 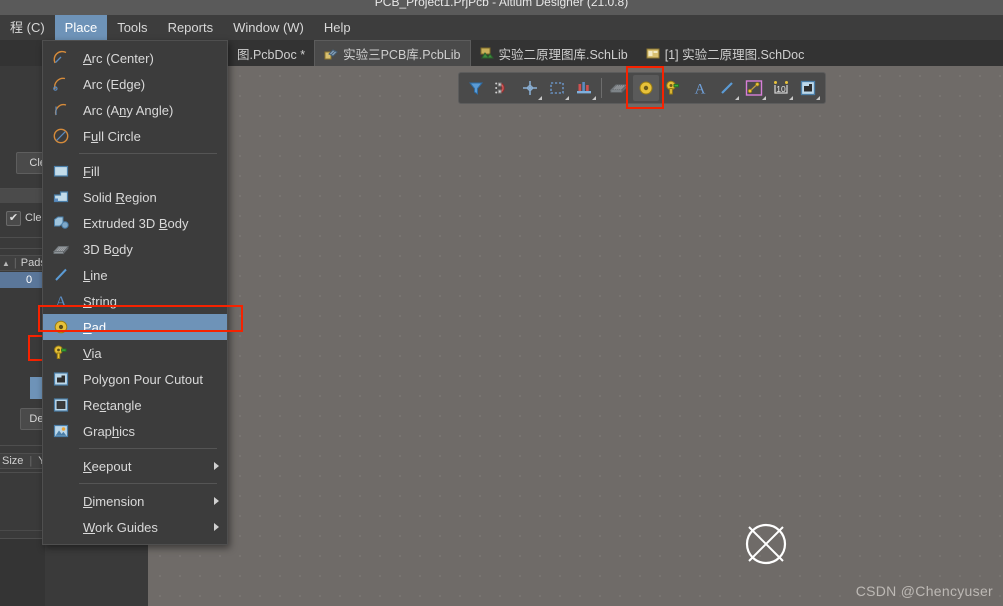 I want to click on clear-button: Clea, so click(x=30, y=163).